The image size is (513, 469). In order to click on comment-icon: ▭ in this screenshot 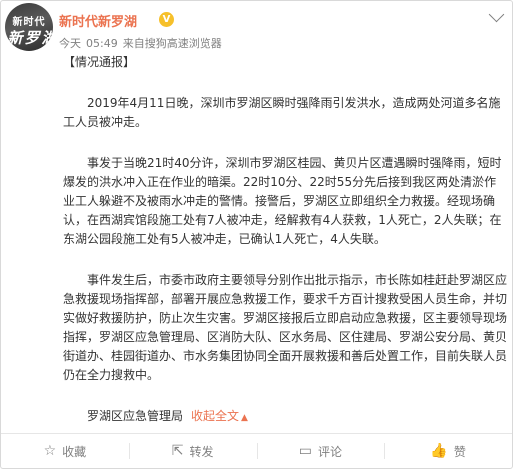, I will do `click(305, 451)`.